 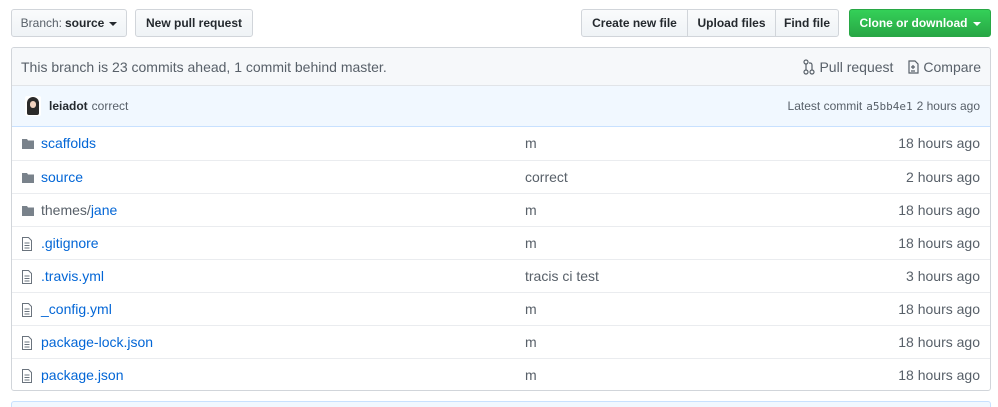 What do you see at coordinates (501, 275) in the screenshot?
I see `file-row: .travis.yml tracis ci test 3 hours ago` at bounding box center [501, 275].